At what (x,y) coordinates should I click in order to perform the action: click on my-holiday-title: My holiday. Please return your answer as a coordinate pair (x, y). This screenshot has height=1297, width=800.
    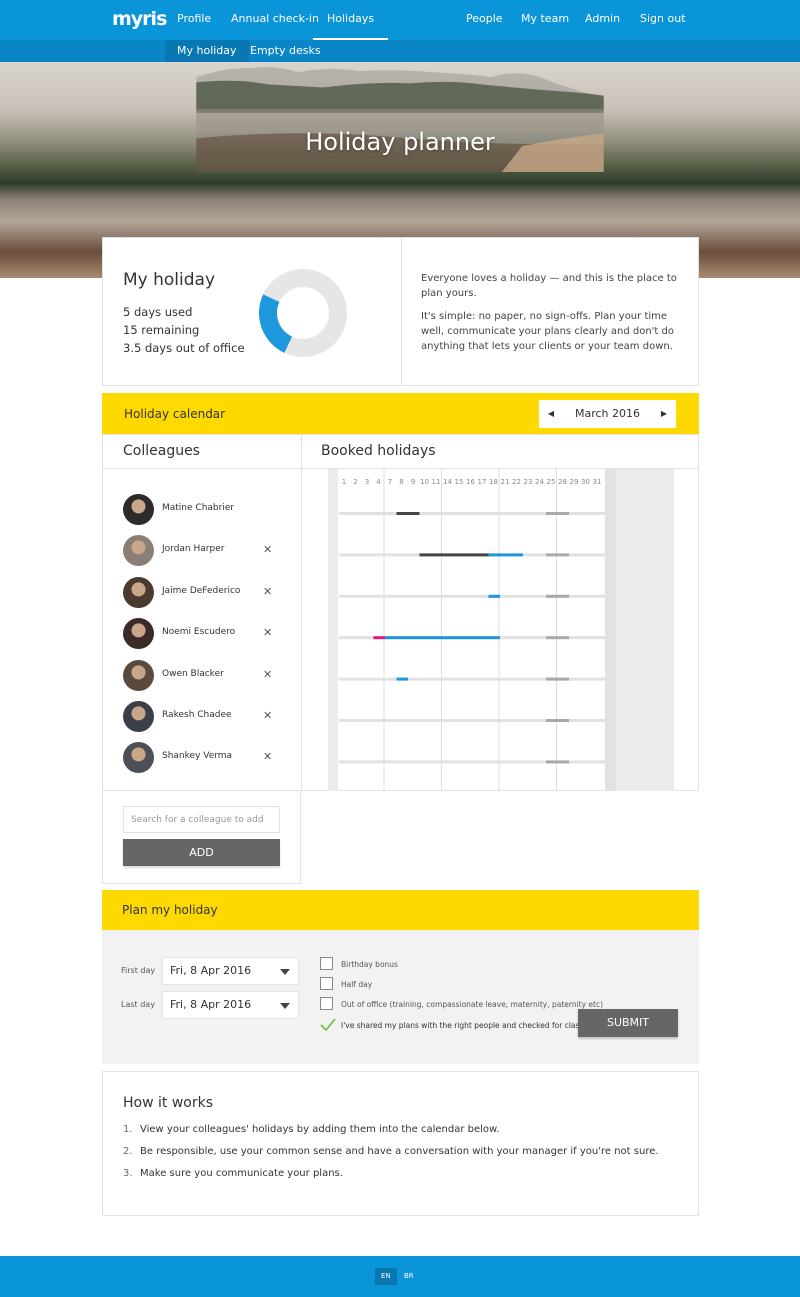
    Looking at the image, I should click on (169, 280).